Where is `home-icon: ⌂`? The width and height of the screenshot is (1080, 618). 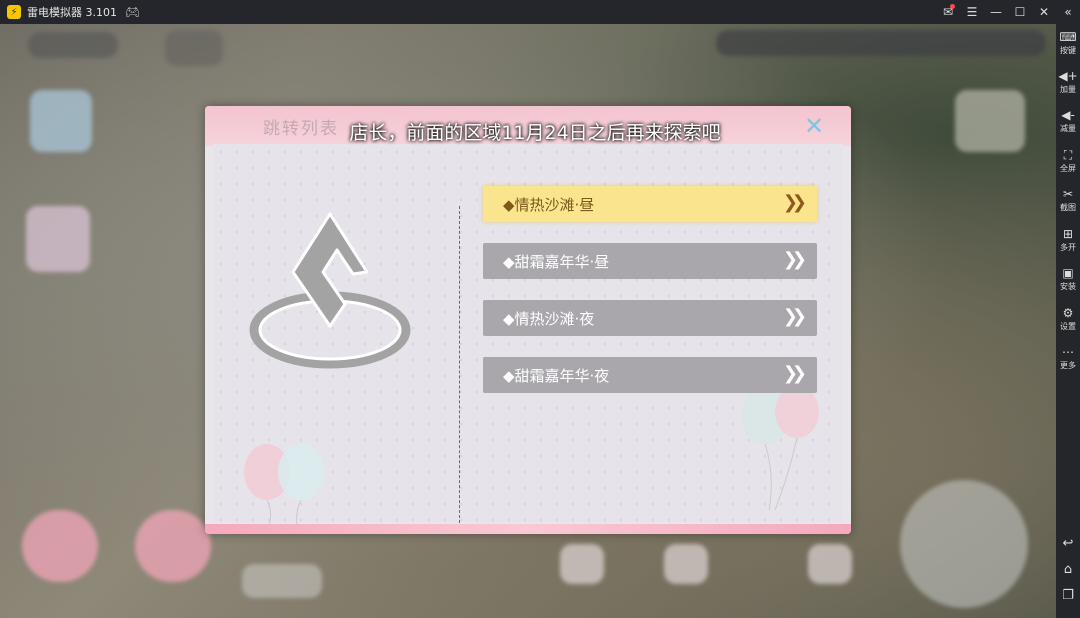
home-icon: ⌂ is located at coordinates (1068, 569).